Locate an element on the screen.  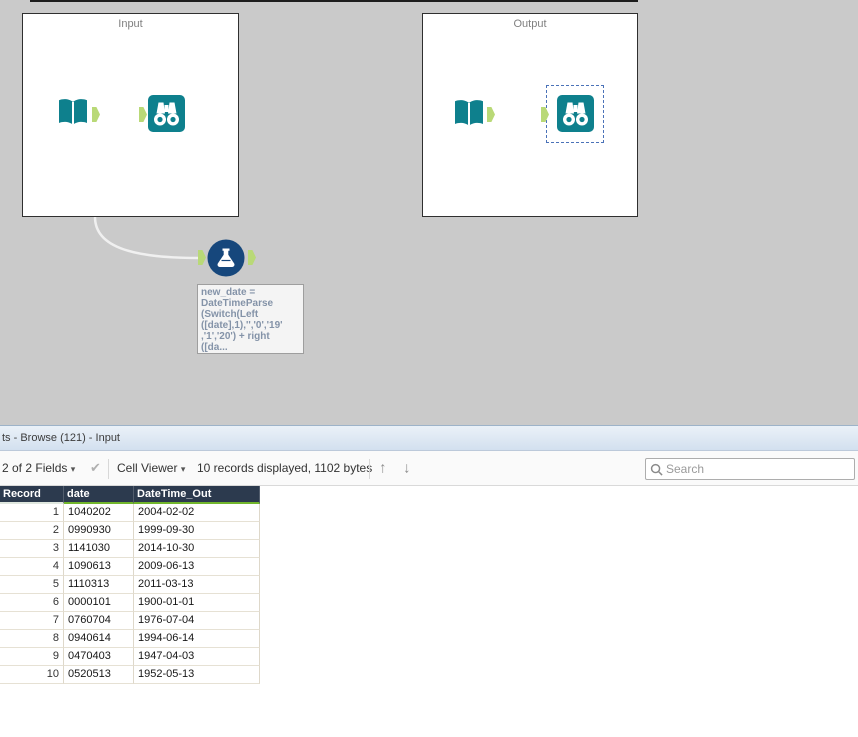
scroll-up-icon: ↑ is located at coordinates (383, 468).